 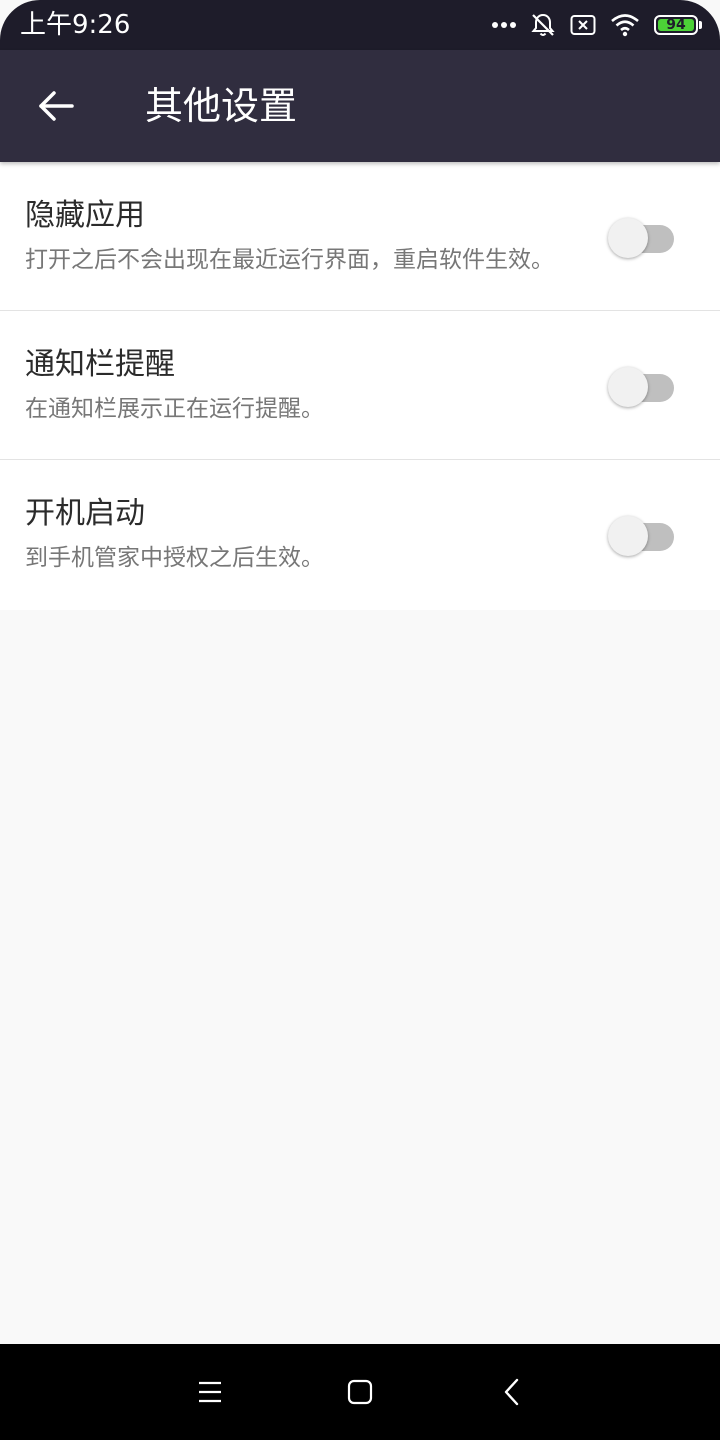 I want to click on battery-indicator: 94, so click(x=678, y=25).